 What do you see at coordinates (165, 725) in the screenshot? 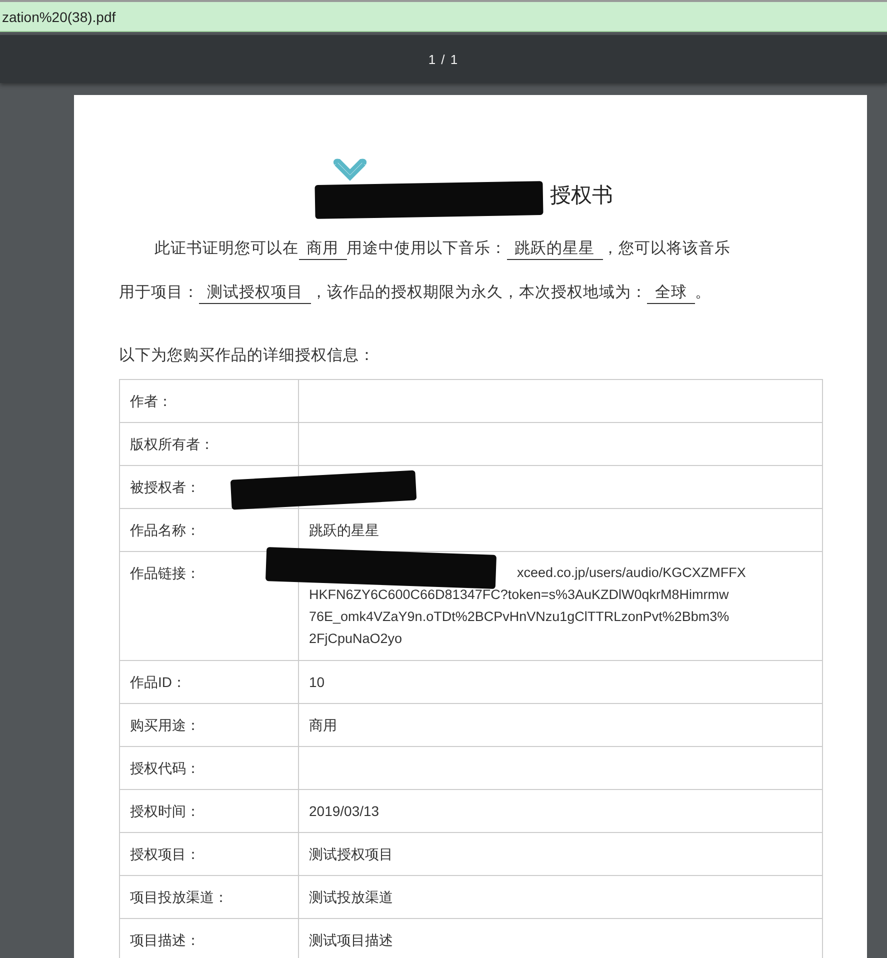
I see `table-cell-text: 购买用途：` at bounding box center [165, 725].